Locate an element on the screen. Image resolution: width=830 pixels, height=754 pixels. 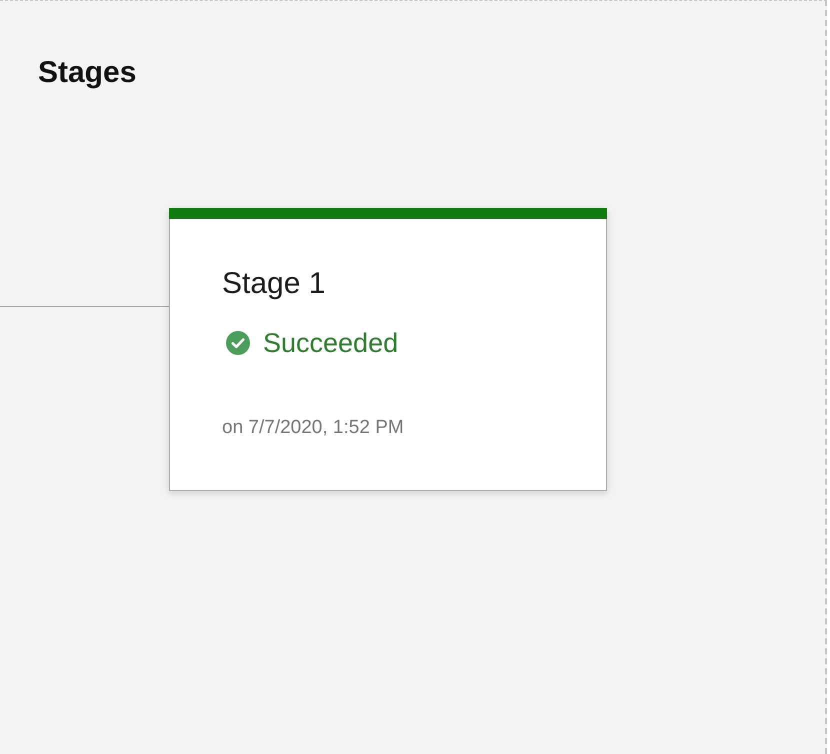
stage-name: Stage 1 is located at coordinates (274, 284).